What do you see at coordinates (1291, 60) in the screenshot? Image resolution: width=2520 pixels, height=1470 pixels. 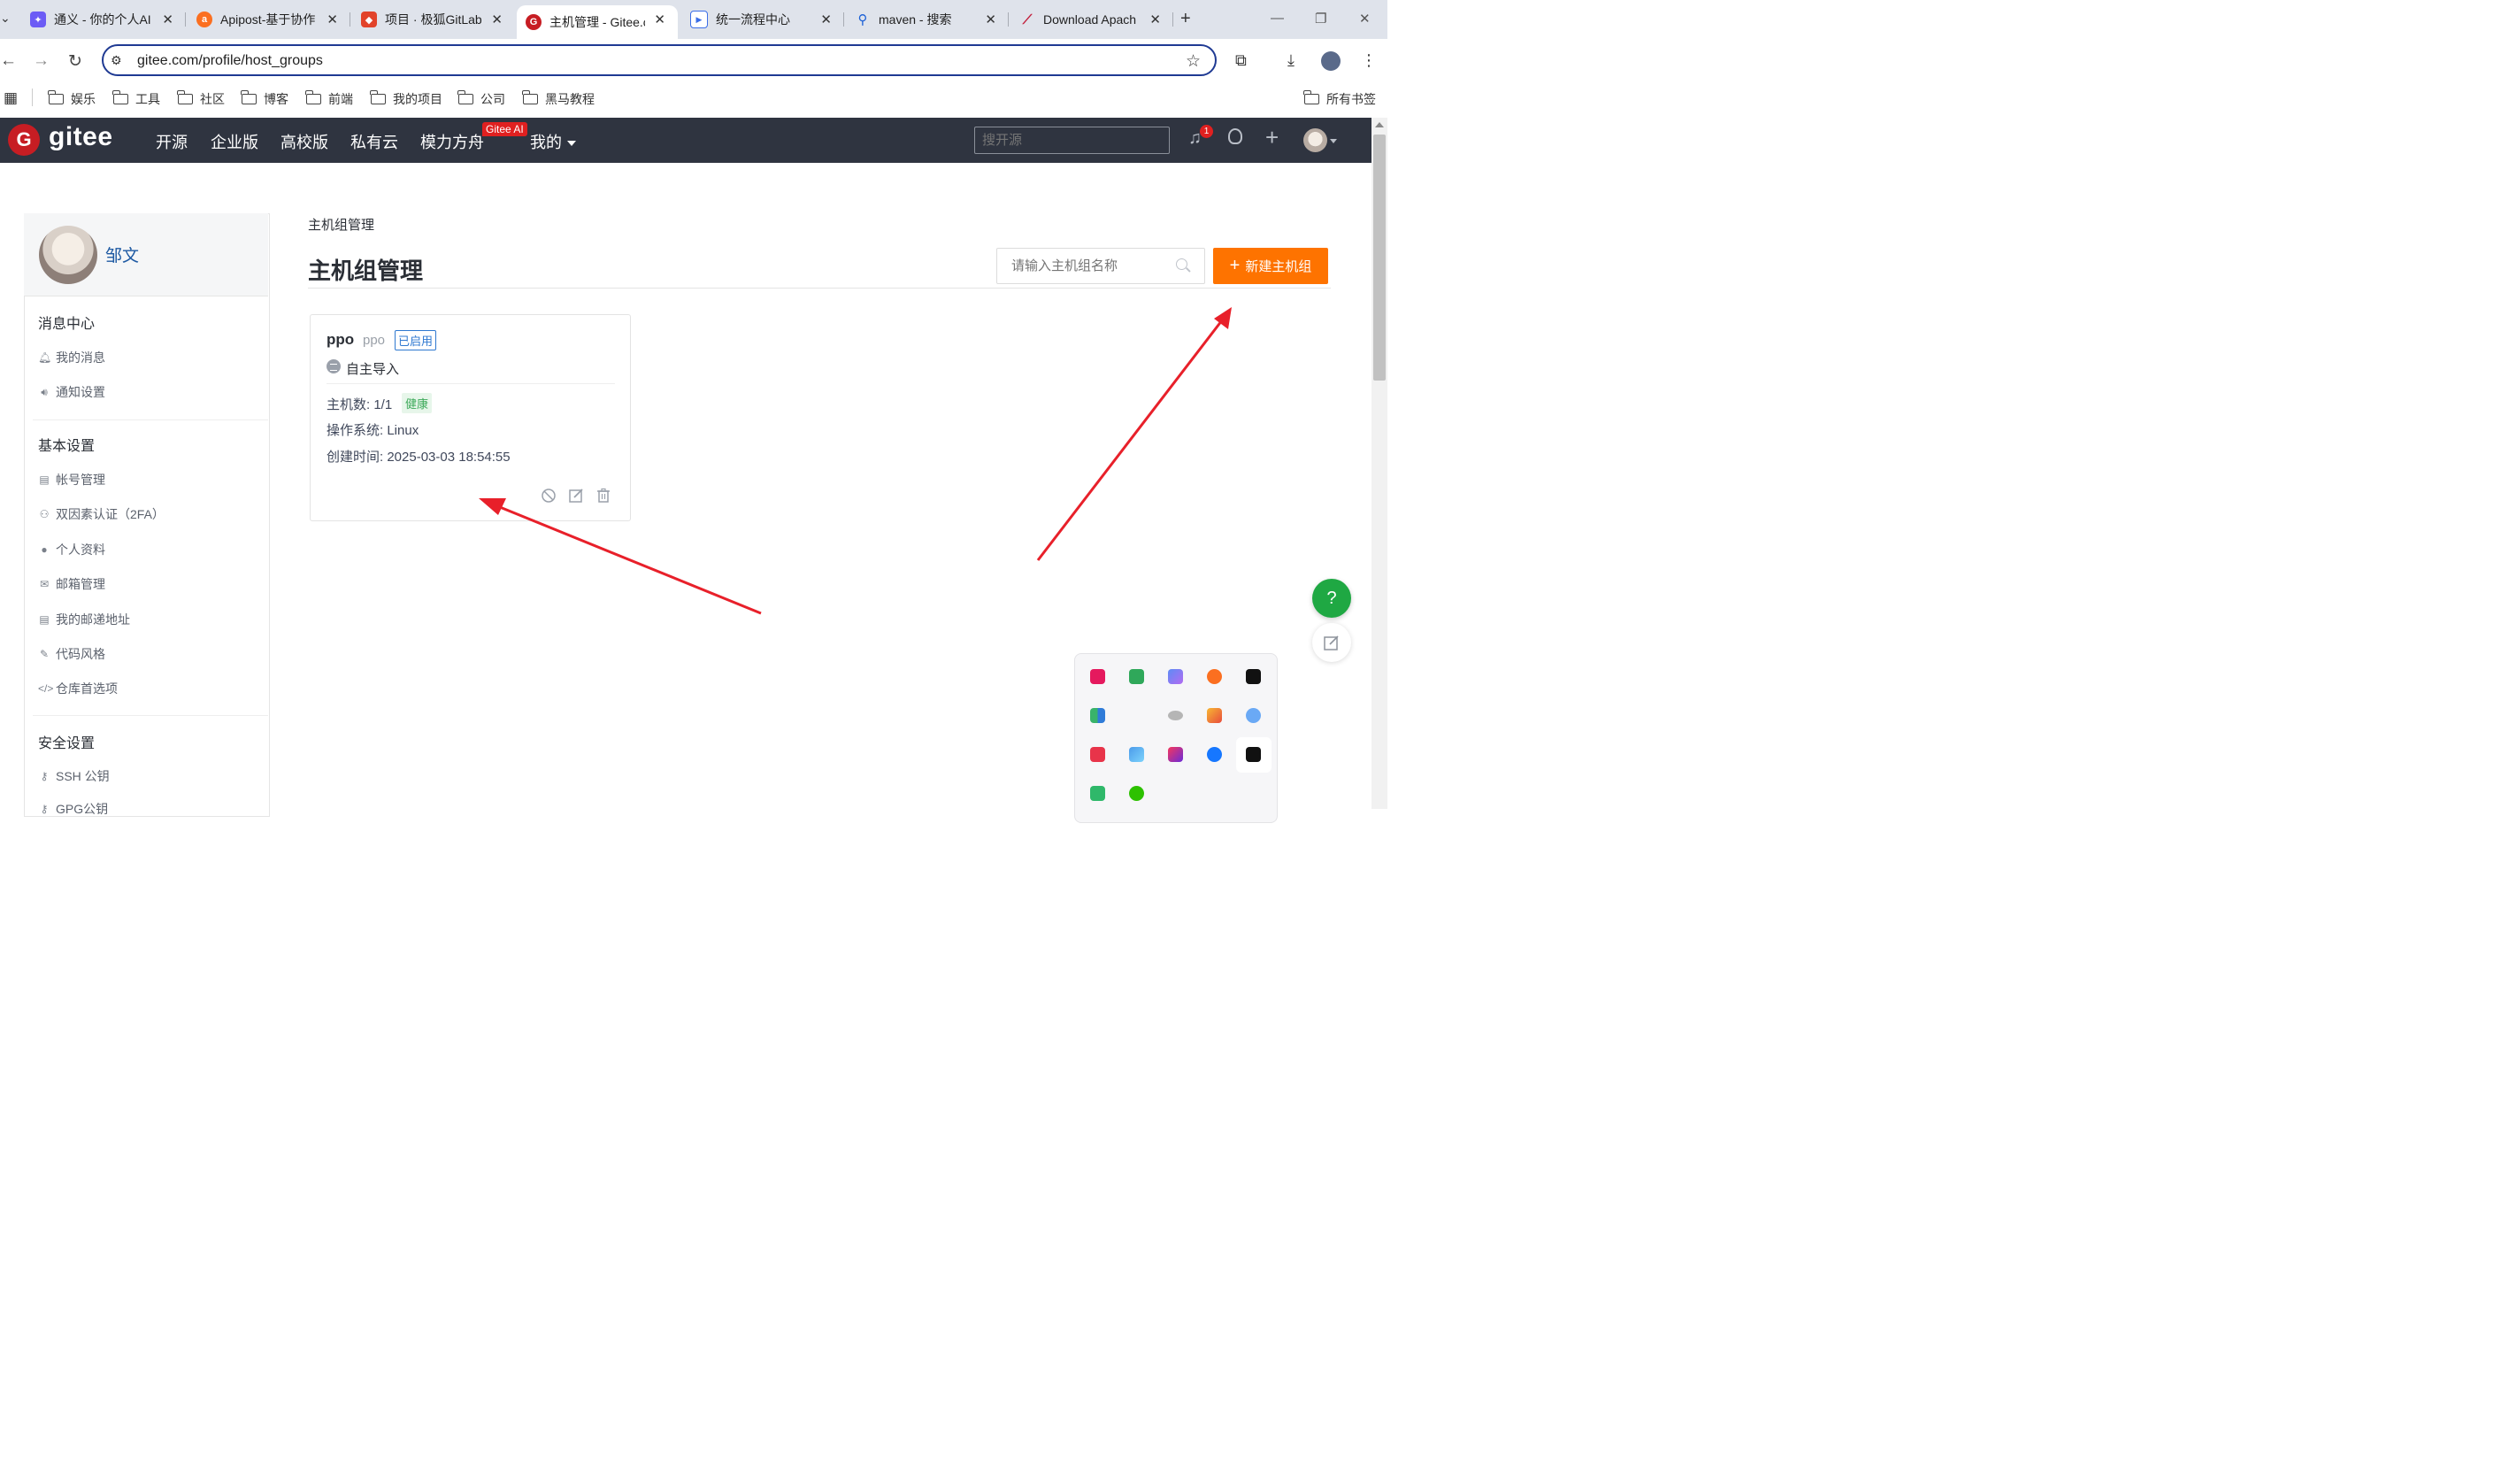 I see `download-icon: ⤓` at bounding box center [1291, 60].